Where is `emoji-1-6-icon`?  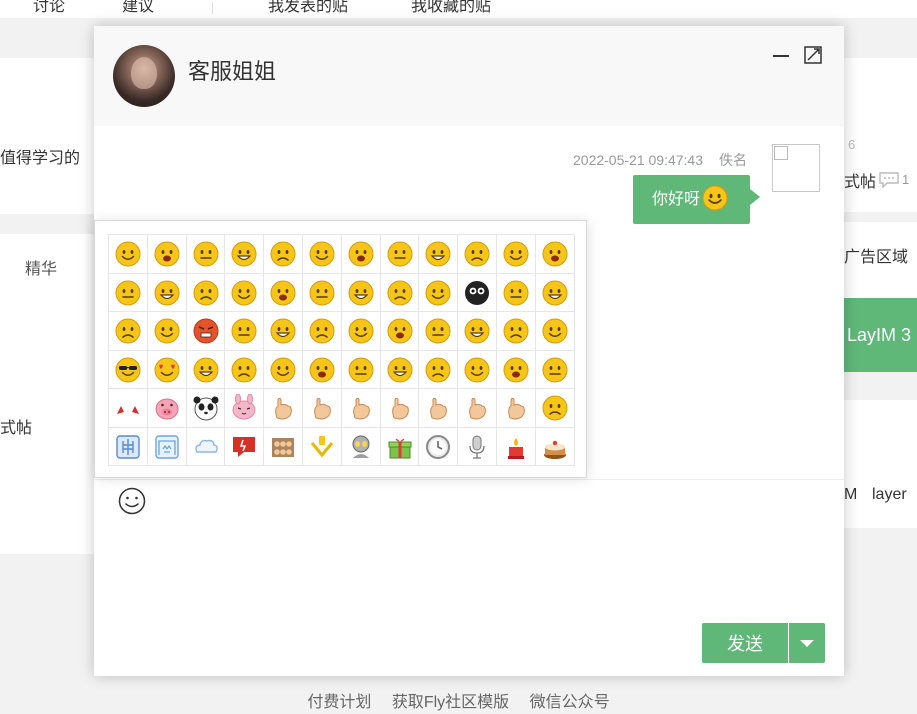 emoji-1-6-icon is located at coordinates (361, 292).